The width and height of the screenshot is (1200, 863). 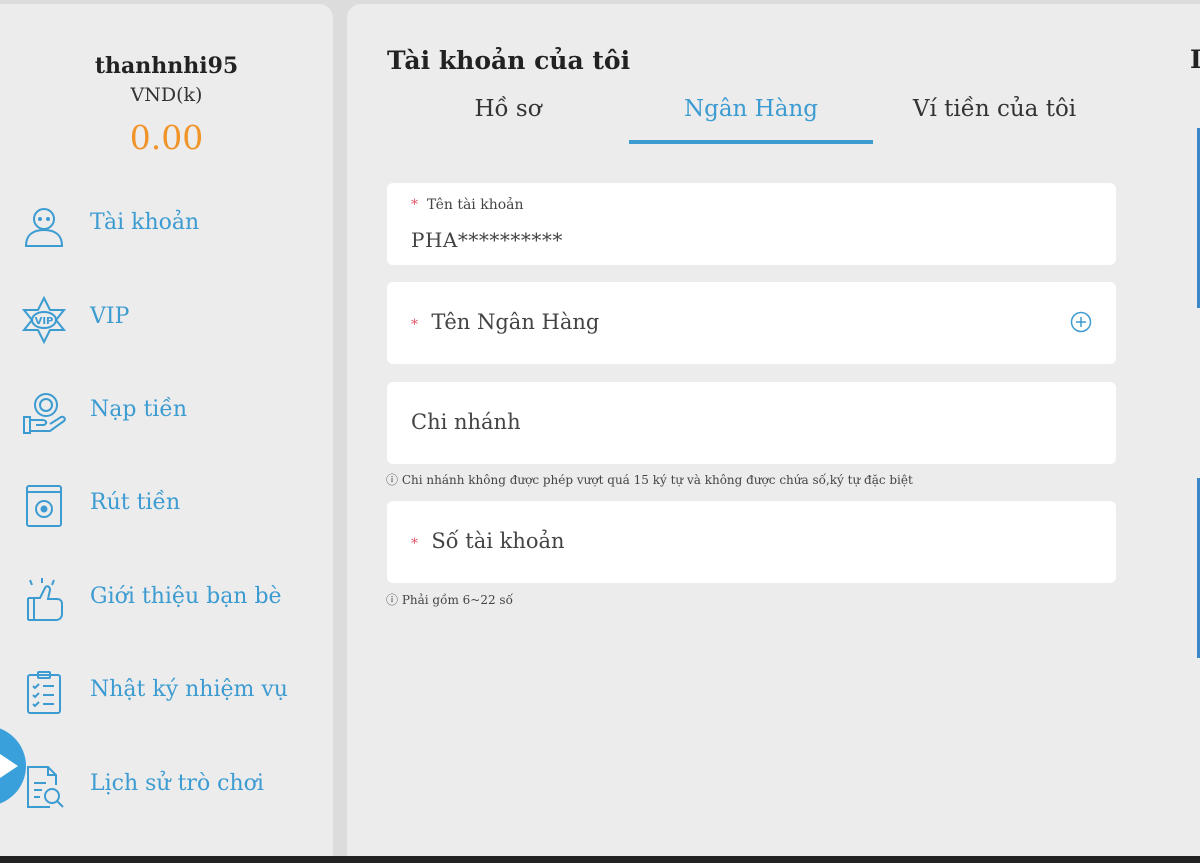 What do you see at coordinates (751, 224) in the screenshot?
I see `account-name-field: * Tên tài khoản PHA**********` at bounding box center [751, 224].